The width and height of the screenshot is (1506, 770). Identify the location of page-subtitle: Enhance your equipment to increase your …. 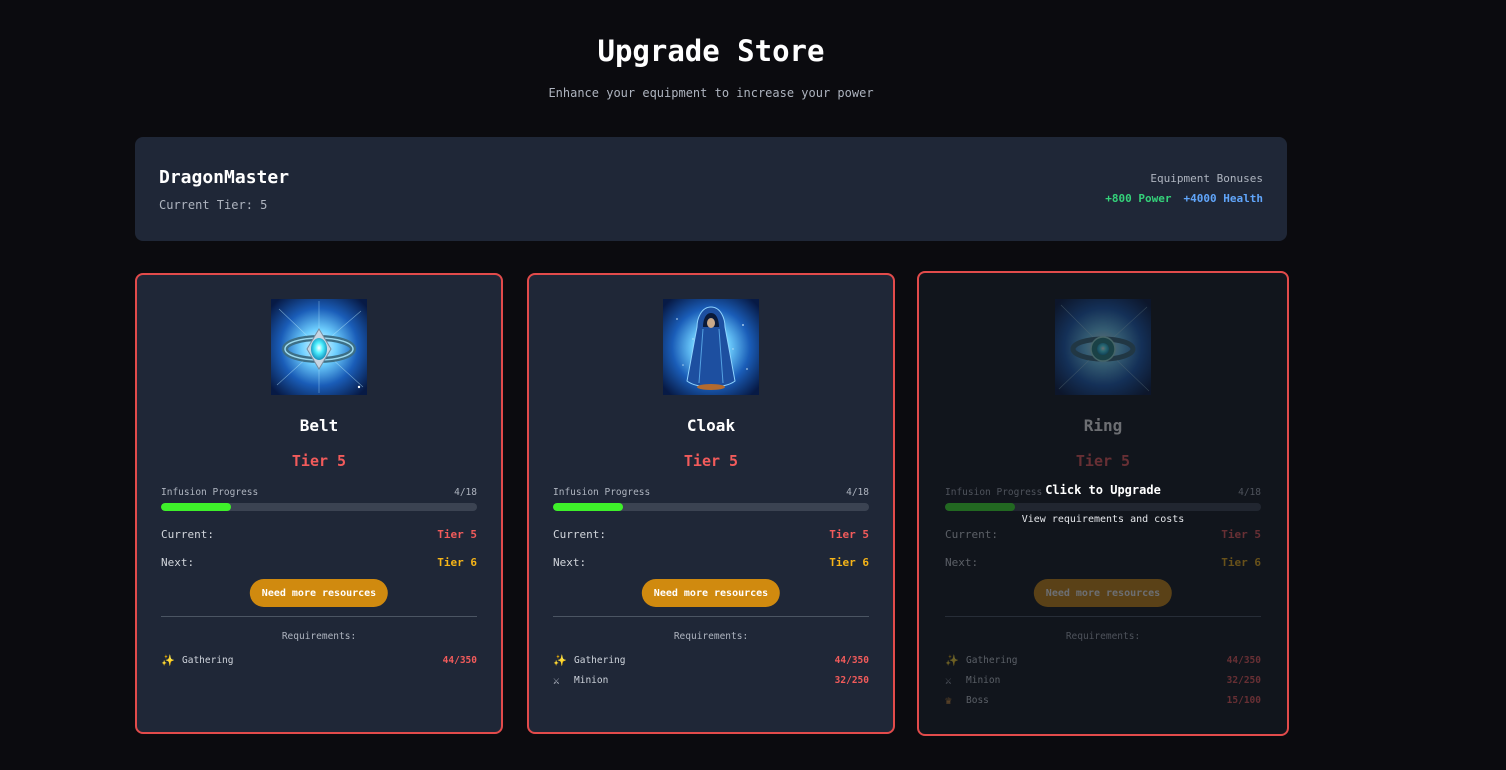
(711, 93).